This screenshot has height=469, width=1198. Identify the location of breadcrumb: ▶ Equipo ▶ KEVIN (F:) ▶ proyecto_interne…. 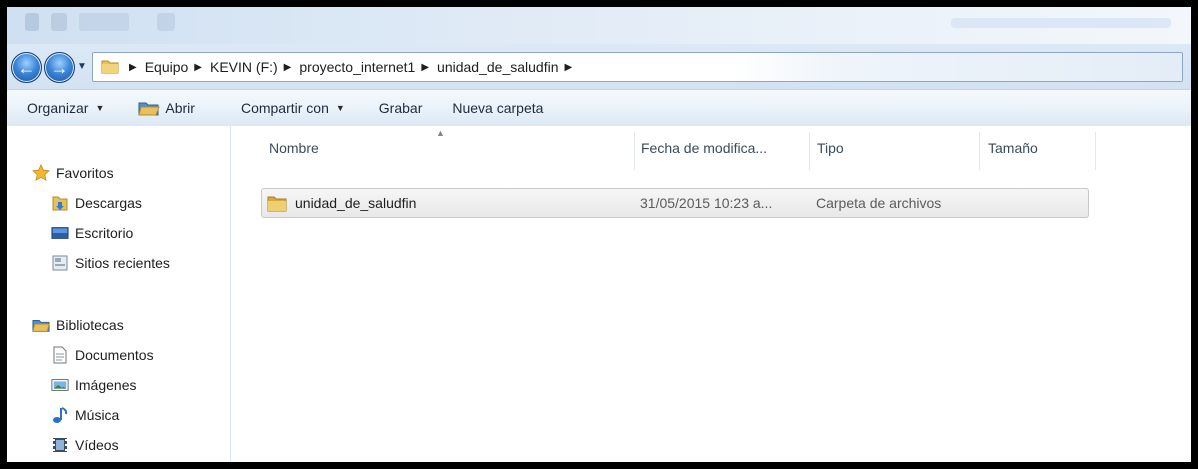
(351, 67).